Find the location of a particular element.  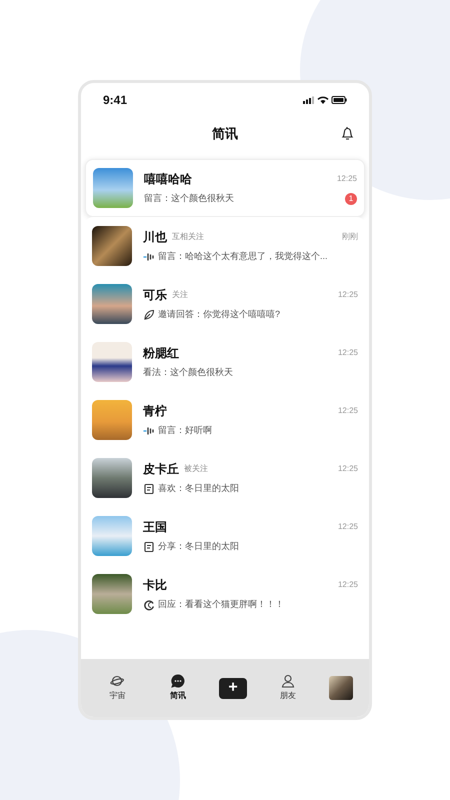

follow-tag: 被关注 is located at coordinates (196, 469).